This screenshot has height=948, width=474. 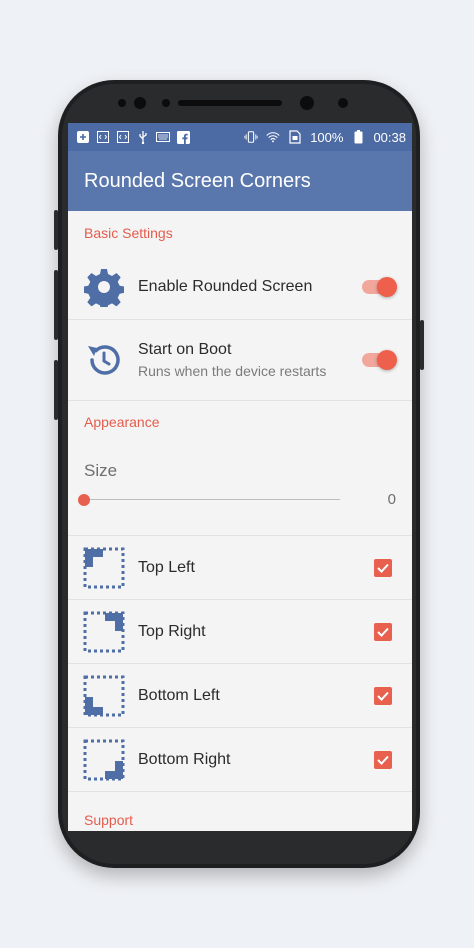 What do you see at coordinates (383, 695) in the screenshot?
I see `bottom-left-checkbox` at bounding box center [383, 695].